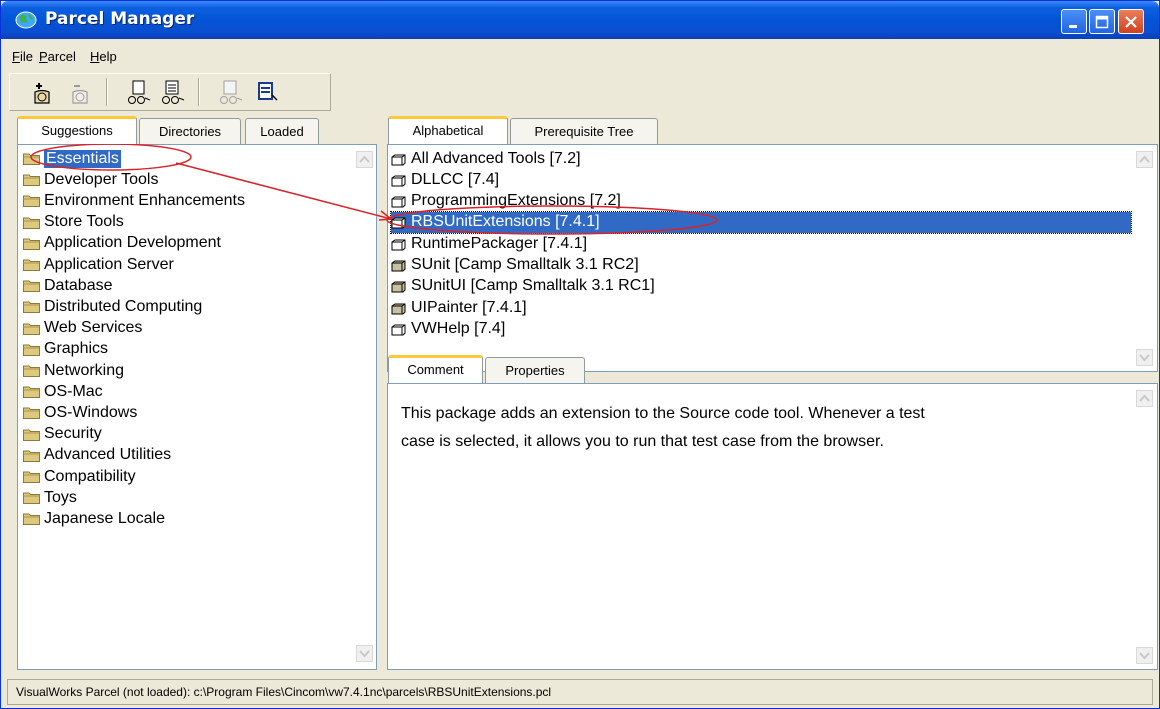 This screenshot has height=709, width=1160. What do you see at coordinates (84, 370) in the screenshot?
I see `category-label: Networking` at bounding box center [84, 370].